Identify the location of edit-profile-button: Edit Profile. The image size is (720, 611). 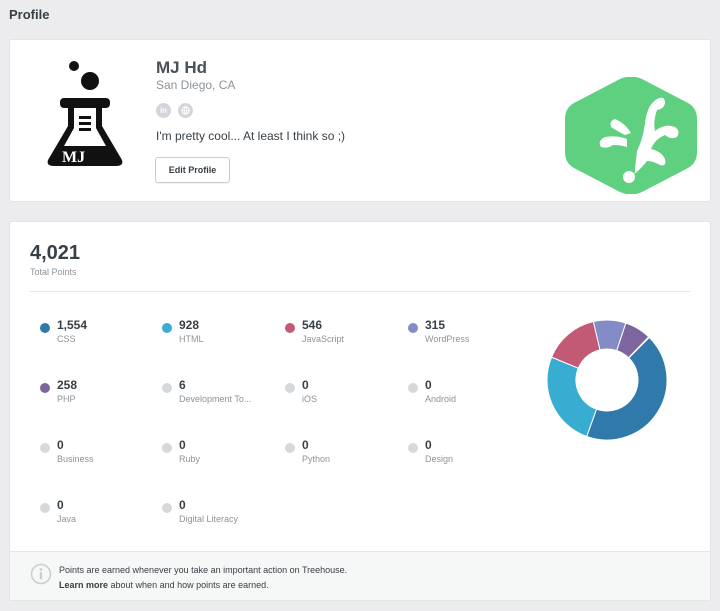
(192, 170).